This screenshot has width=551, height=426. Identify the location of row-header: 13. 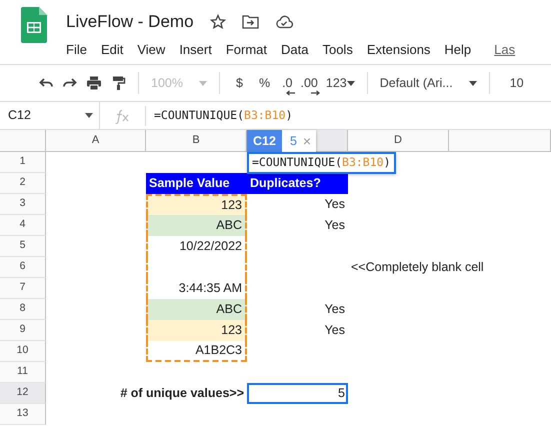
(23, 414).